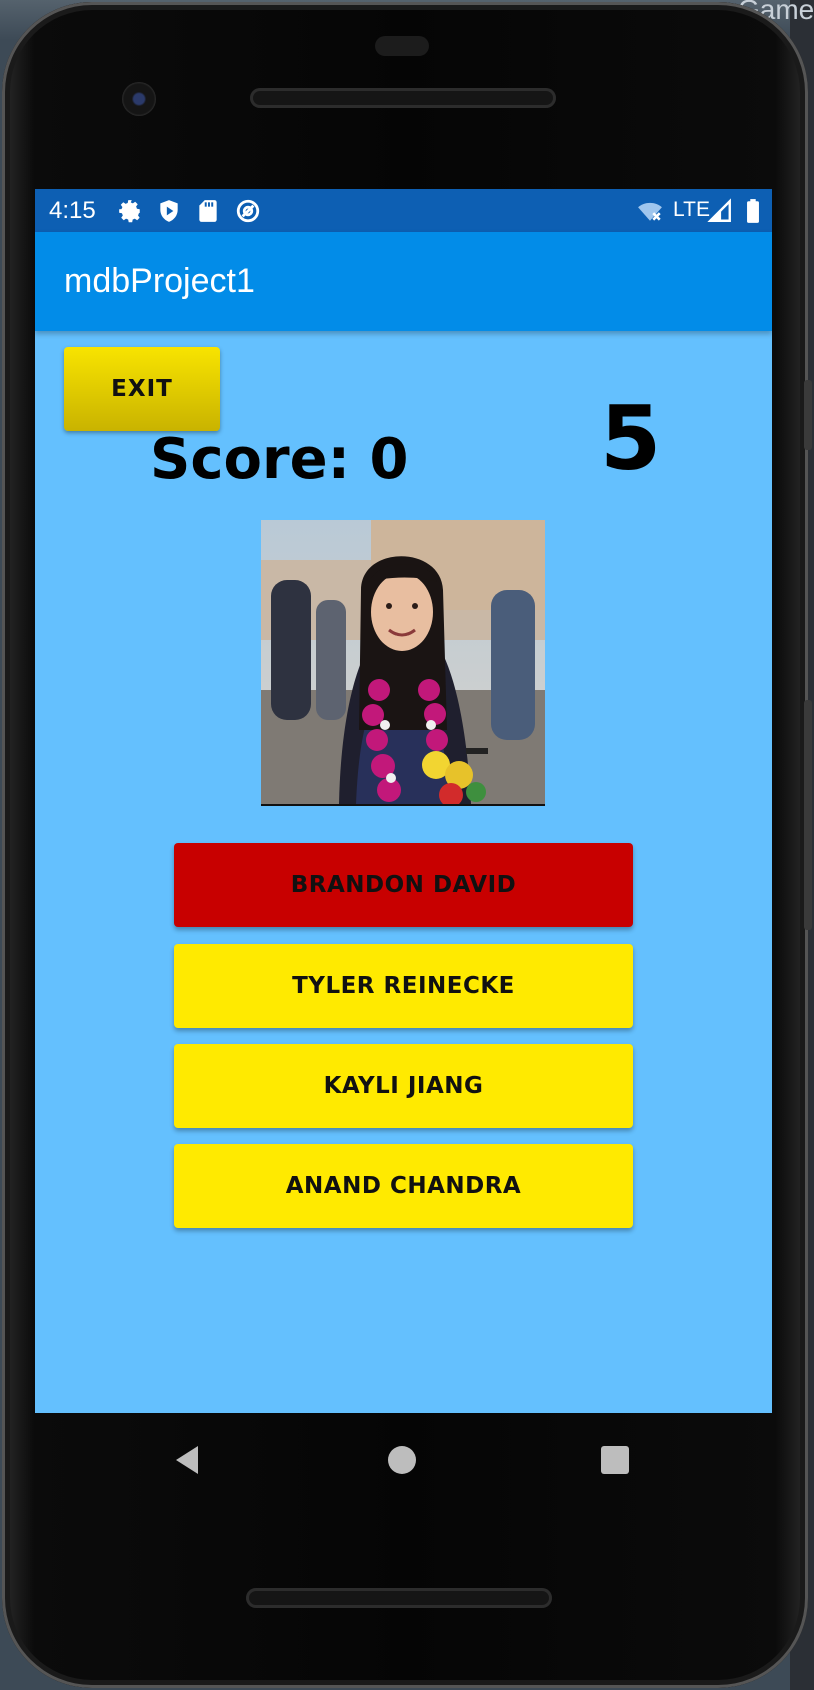  Describe the element at coordinates (403, 210) in the screenshot. I see `status-bar: 4:15 LTE` at that location.